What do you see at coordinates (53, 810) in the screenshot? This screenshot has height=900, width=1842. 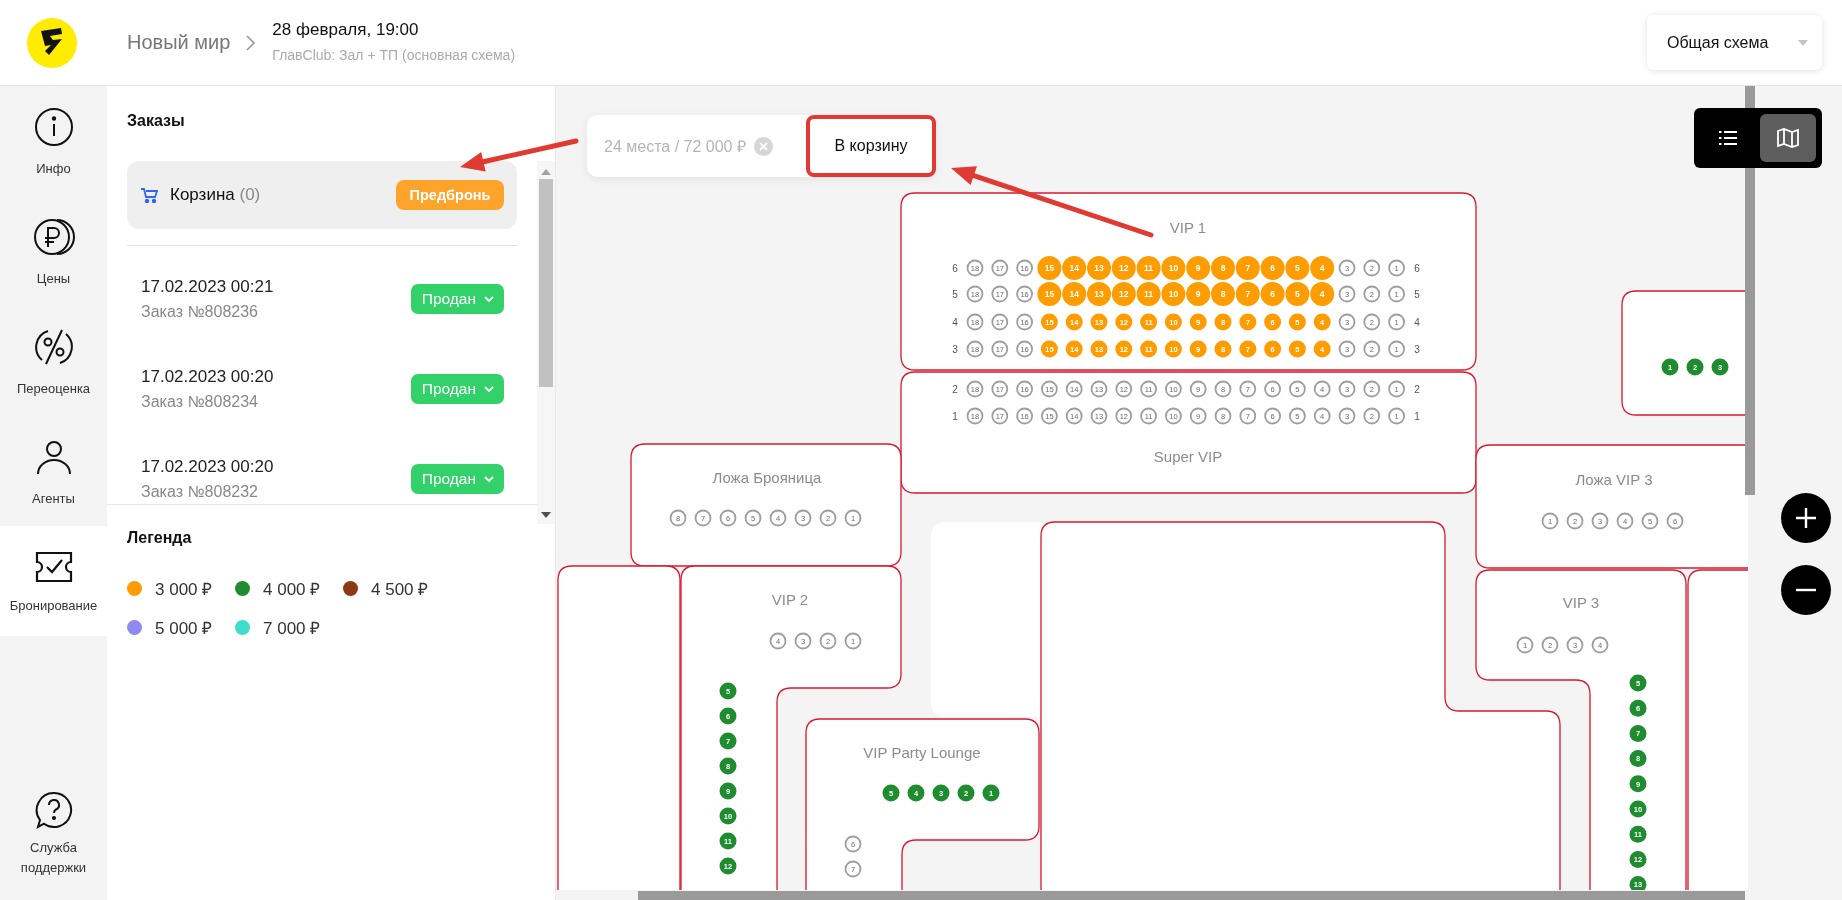 I see `help-bubble-icon` at bounding box center [53, 810].